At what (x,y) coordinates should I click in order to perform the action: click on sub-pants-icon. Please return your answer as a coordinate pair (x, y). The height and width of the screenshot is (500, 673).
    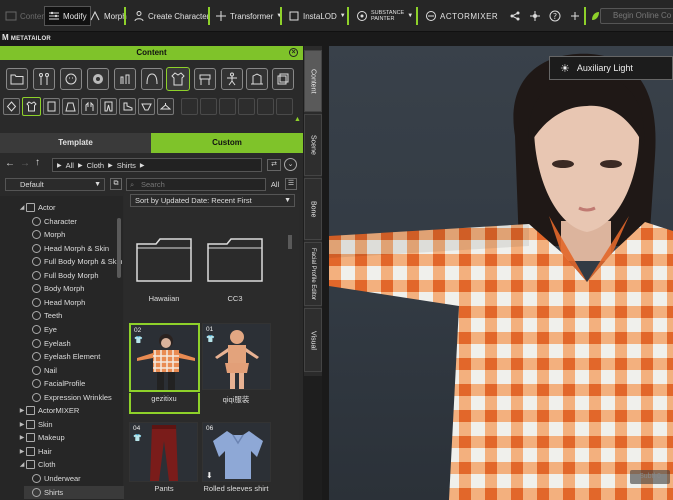
    Looking at the image, I should click on (108, 106).